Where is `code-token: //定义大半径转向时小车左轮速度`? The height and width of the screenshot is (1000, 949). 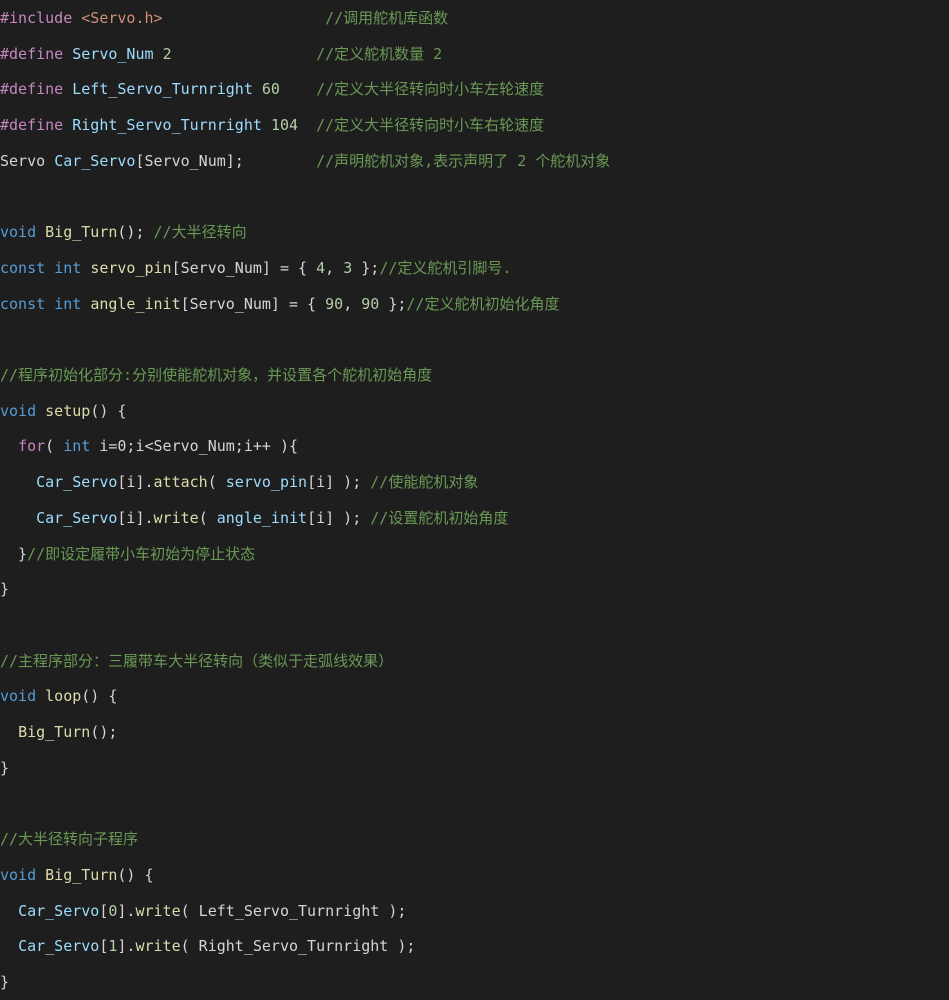
code-token: //定义大半径转向时小车左轮速度 is located at coordinates (430, 89).